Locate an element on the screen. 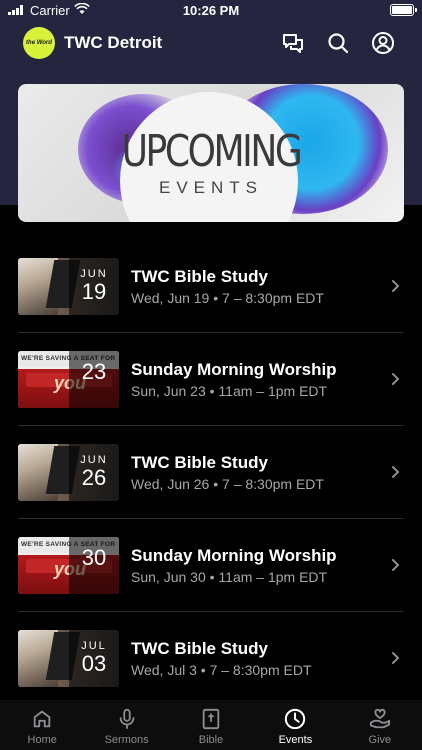 Image resolution: width=422 pixels, height=750 pixels. tab-events: Events is located at coordinates (295, 725).